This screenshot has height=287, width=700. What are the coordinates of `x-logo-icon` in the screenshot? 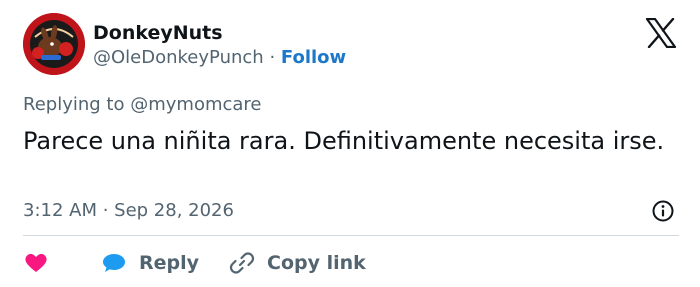 It's located at (661, 33).